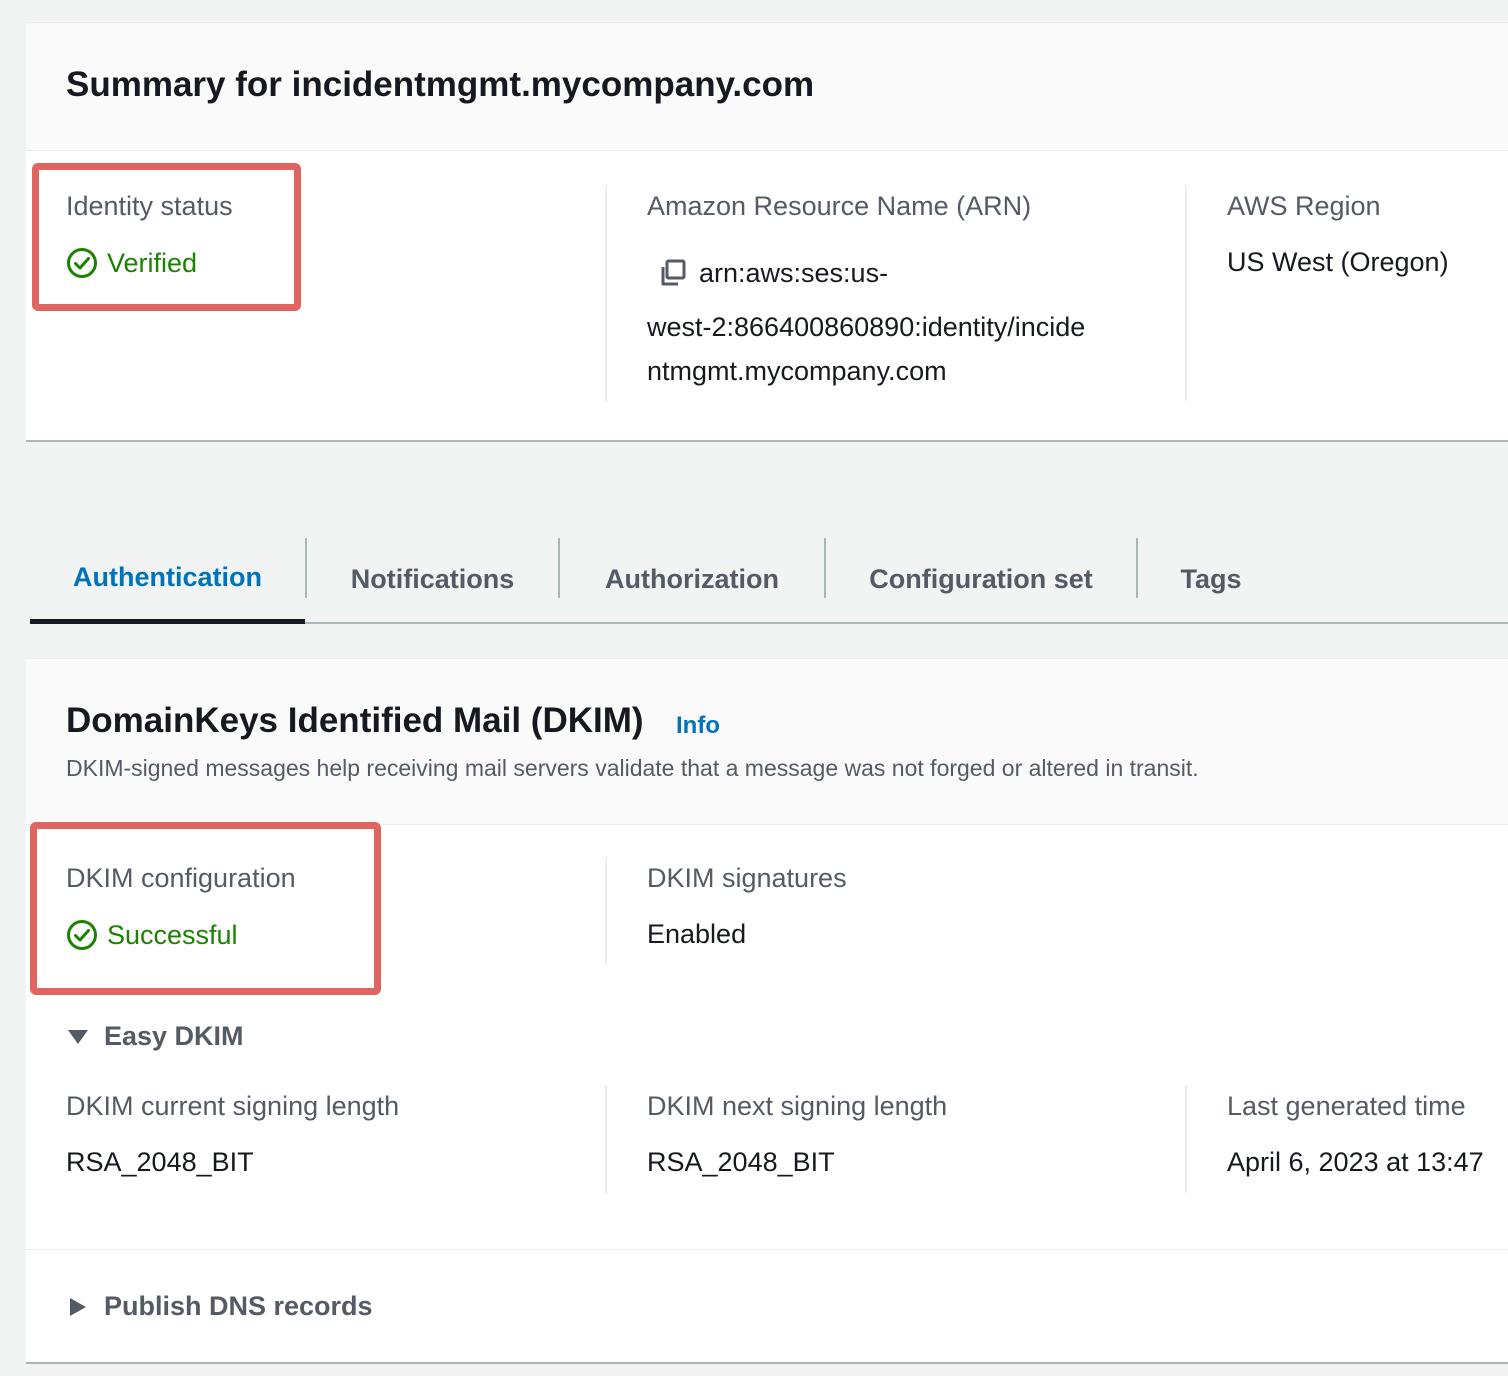 The width and height of the screenshot is (1508, 1376). What do you see at coordinates (797, 371) in the screenshot?
I see `arn-value-line-3: ntmgmt.mycompany.com` at bounding box center [797, 371].